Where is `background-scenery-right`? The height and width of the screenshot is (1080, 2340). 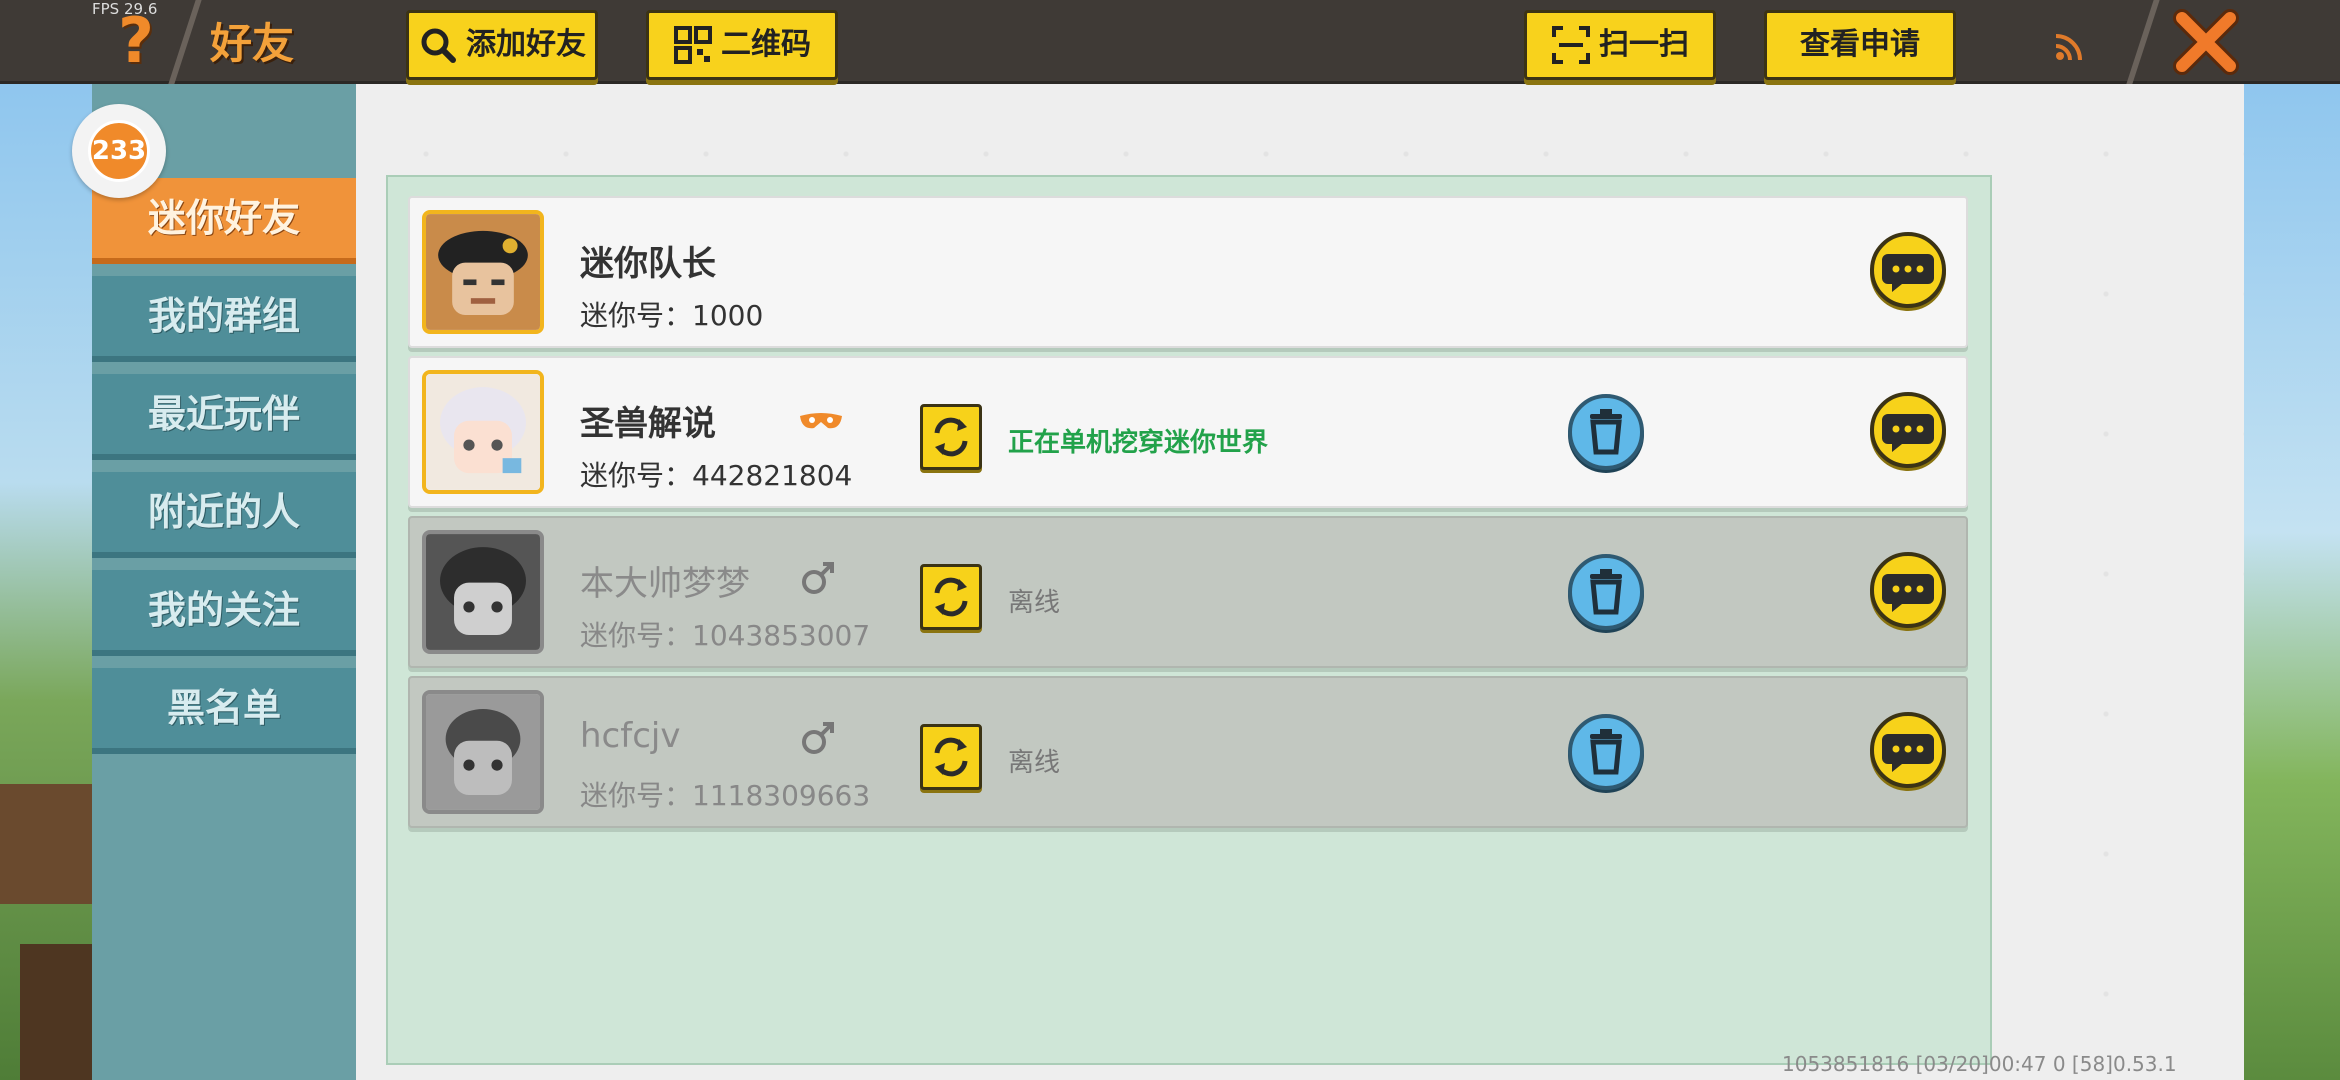 background-scenery-right is located at coordinates (2292, 582).